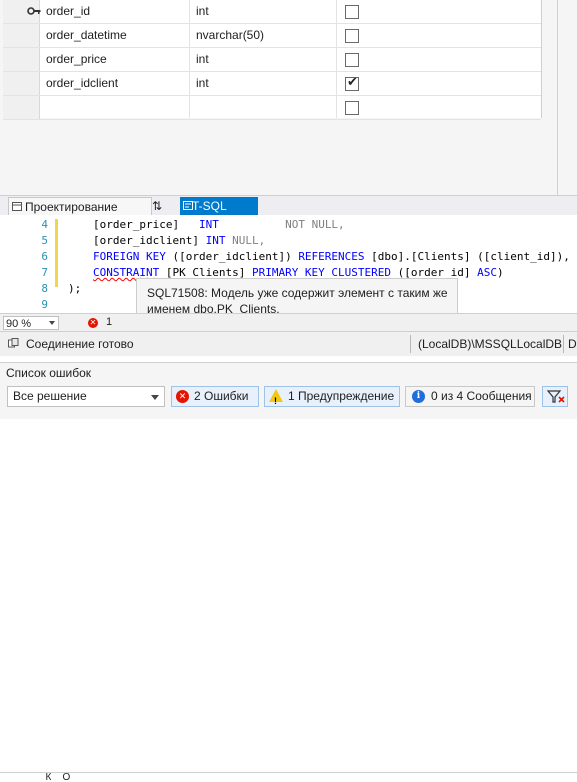 The width and height of the screenshot is (577, 782). Describe the element at coordinates (275, 401) in the screenshot. I see `warning-icon-mark: !` at that location.